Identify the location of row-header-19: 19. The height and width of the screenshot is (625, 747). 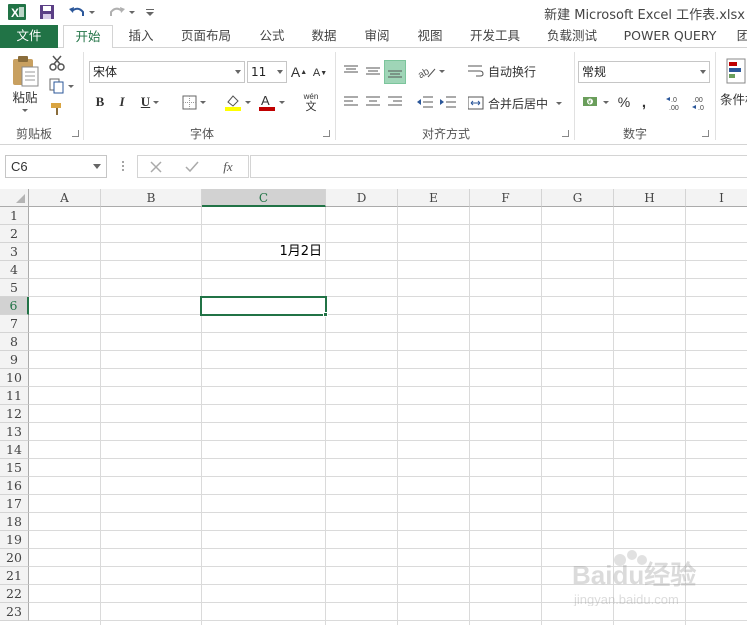
(14, 540).